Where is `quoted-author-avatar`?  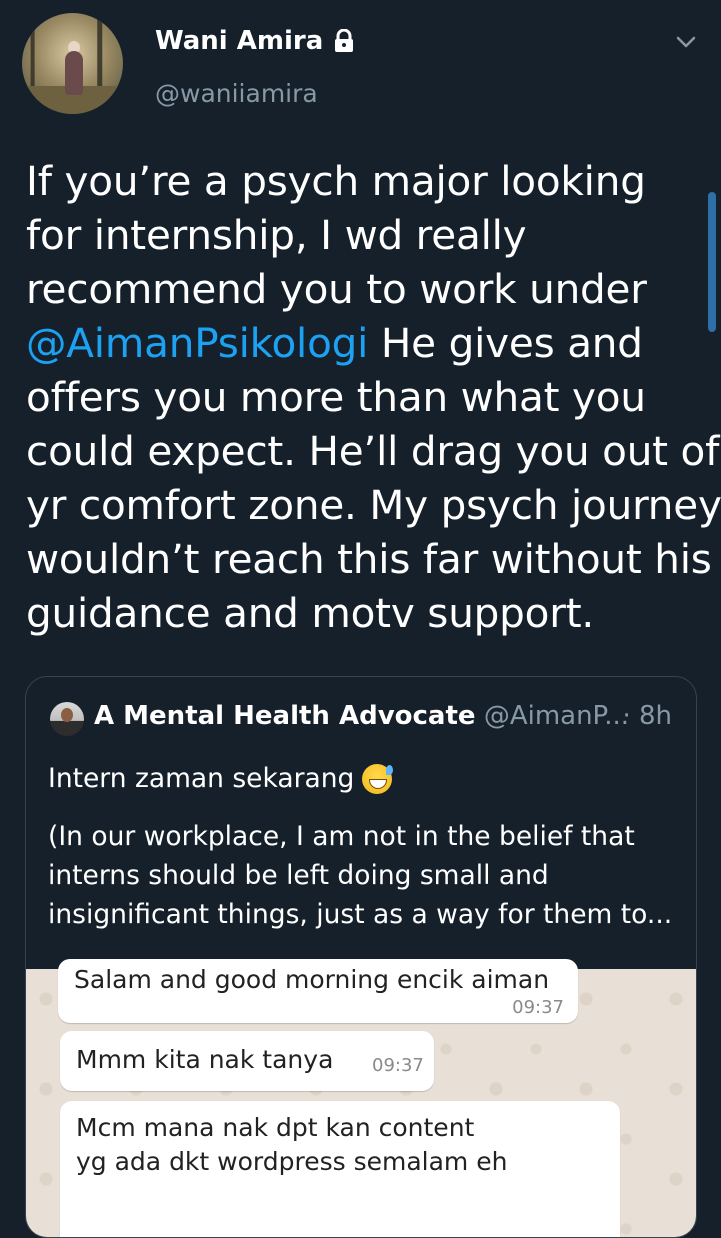 quoted-author-avatar is located at coordinates (67, 719).